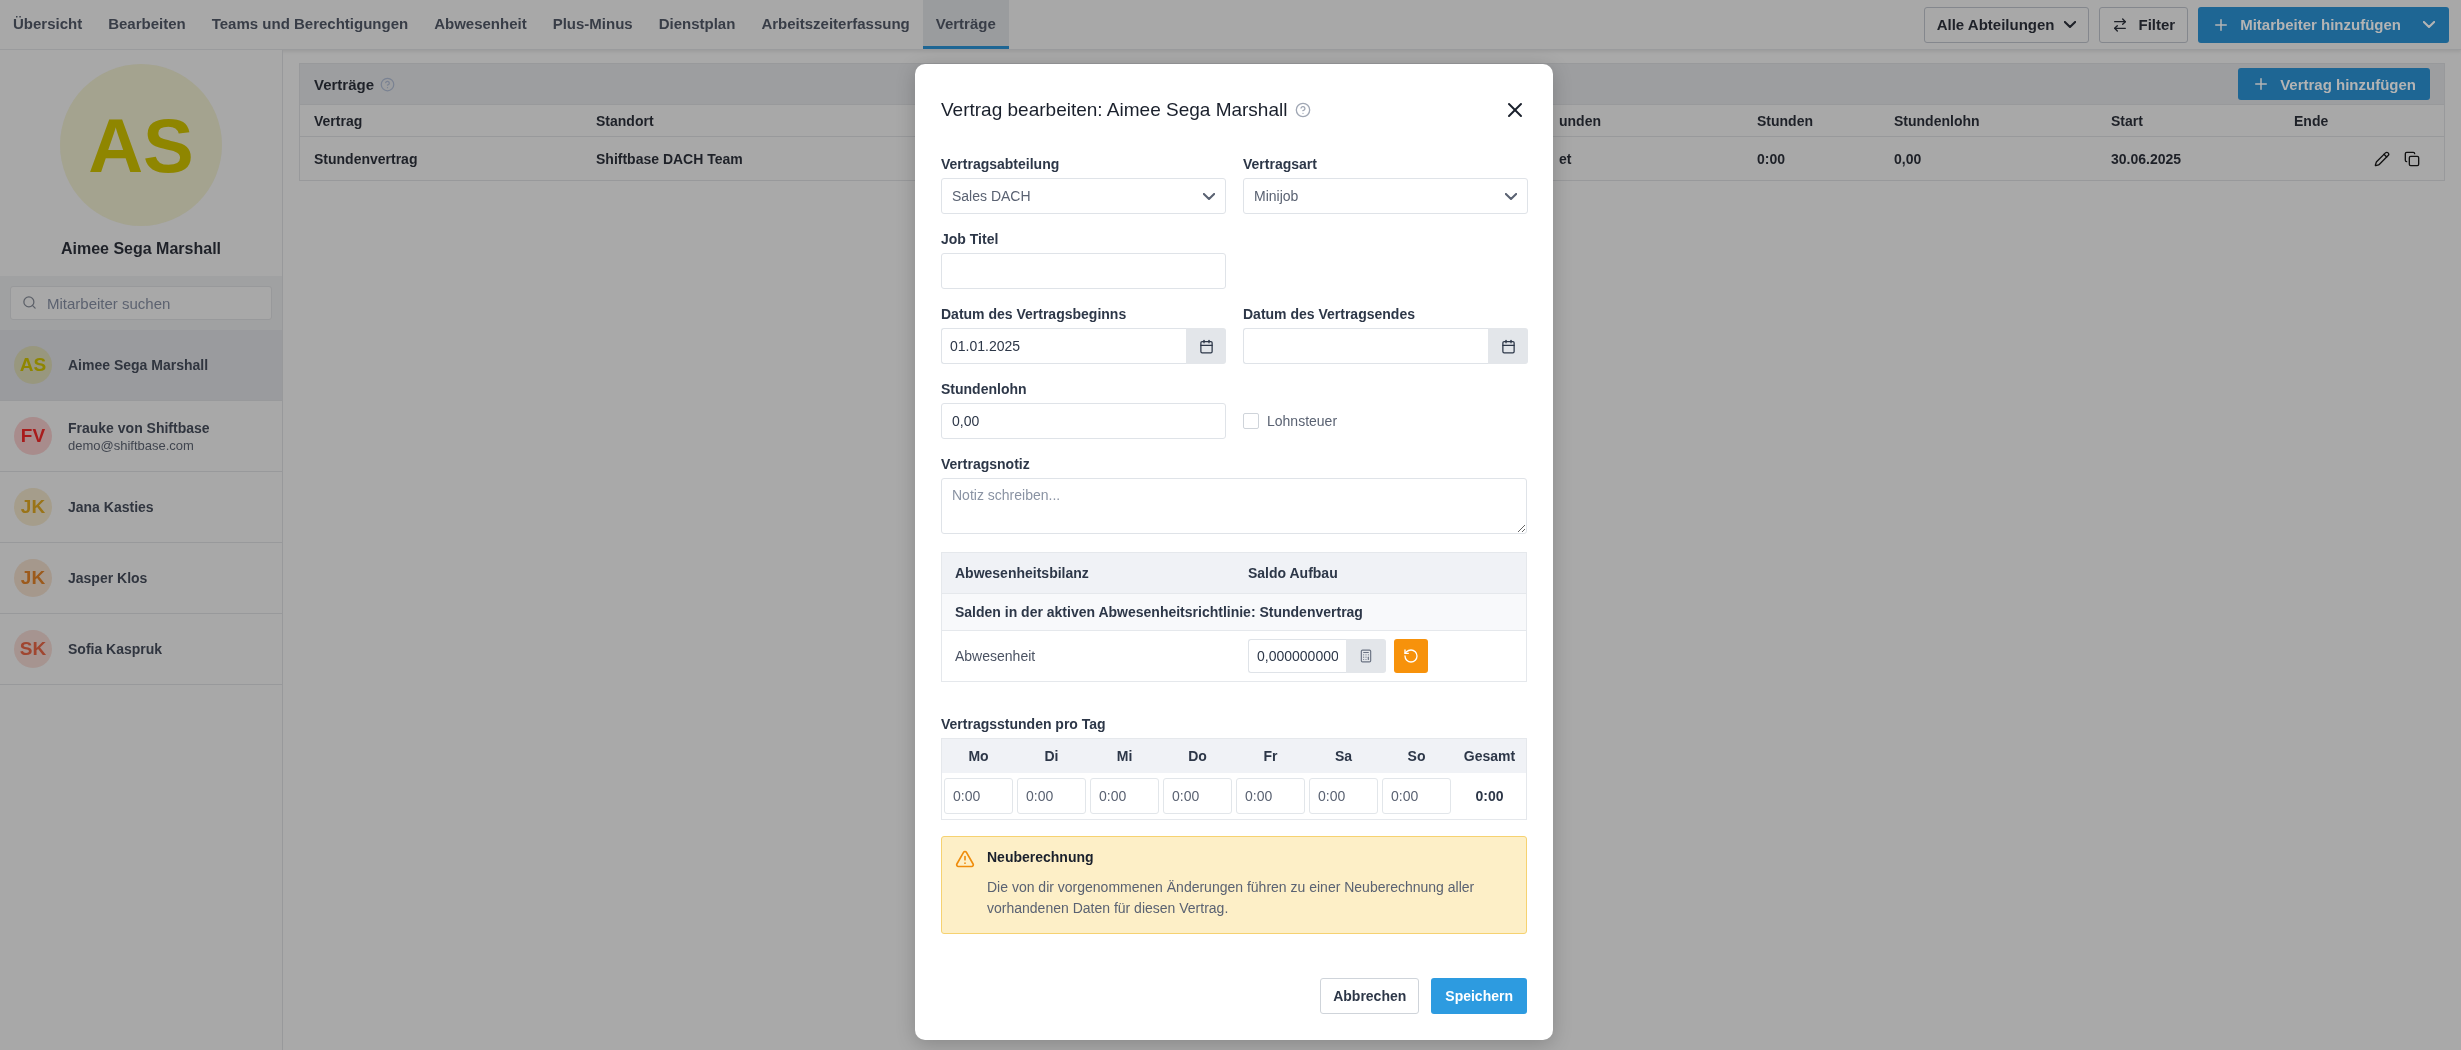  What do you see at coordinates (2006, 24) in the screenshot?
I see `department-dropdown: Alle Abteilungen` at bounding box center [2006, 24].